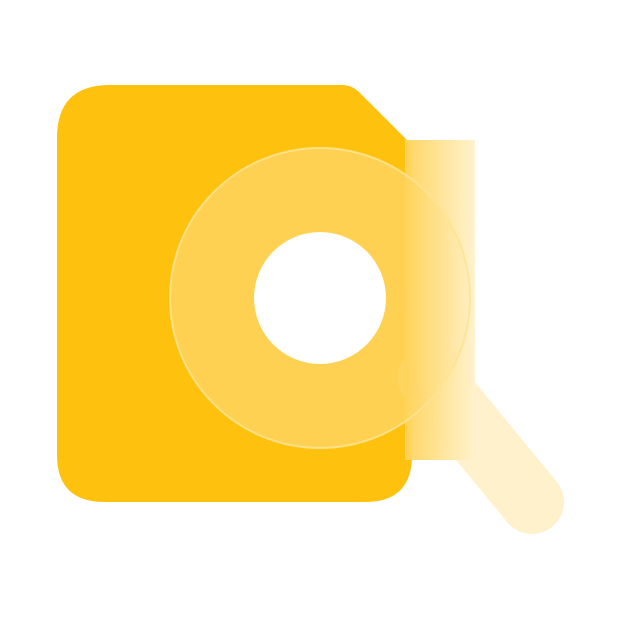 This screenshot has height=625, width=625. Describe the element at coordinates (320, 298) in the screenshot. I see `magnifier-hole` at that location.